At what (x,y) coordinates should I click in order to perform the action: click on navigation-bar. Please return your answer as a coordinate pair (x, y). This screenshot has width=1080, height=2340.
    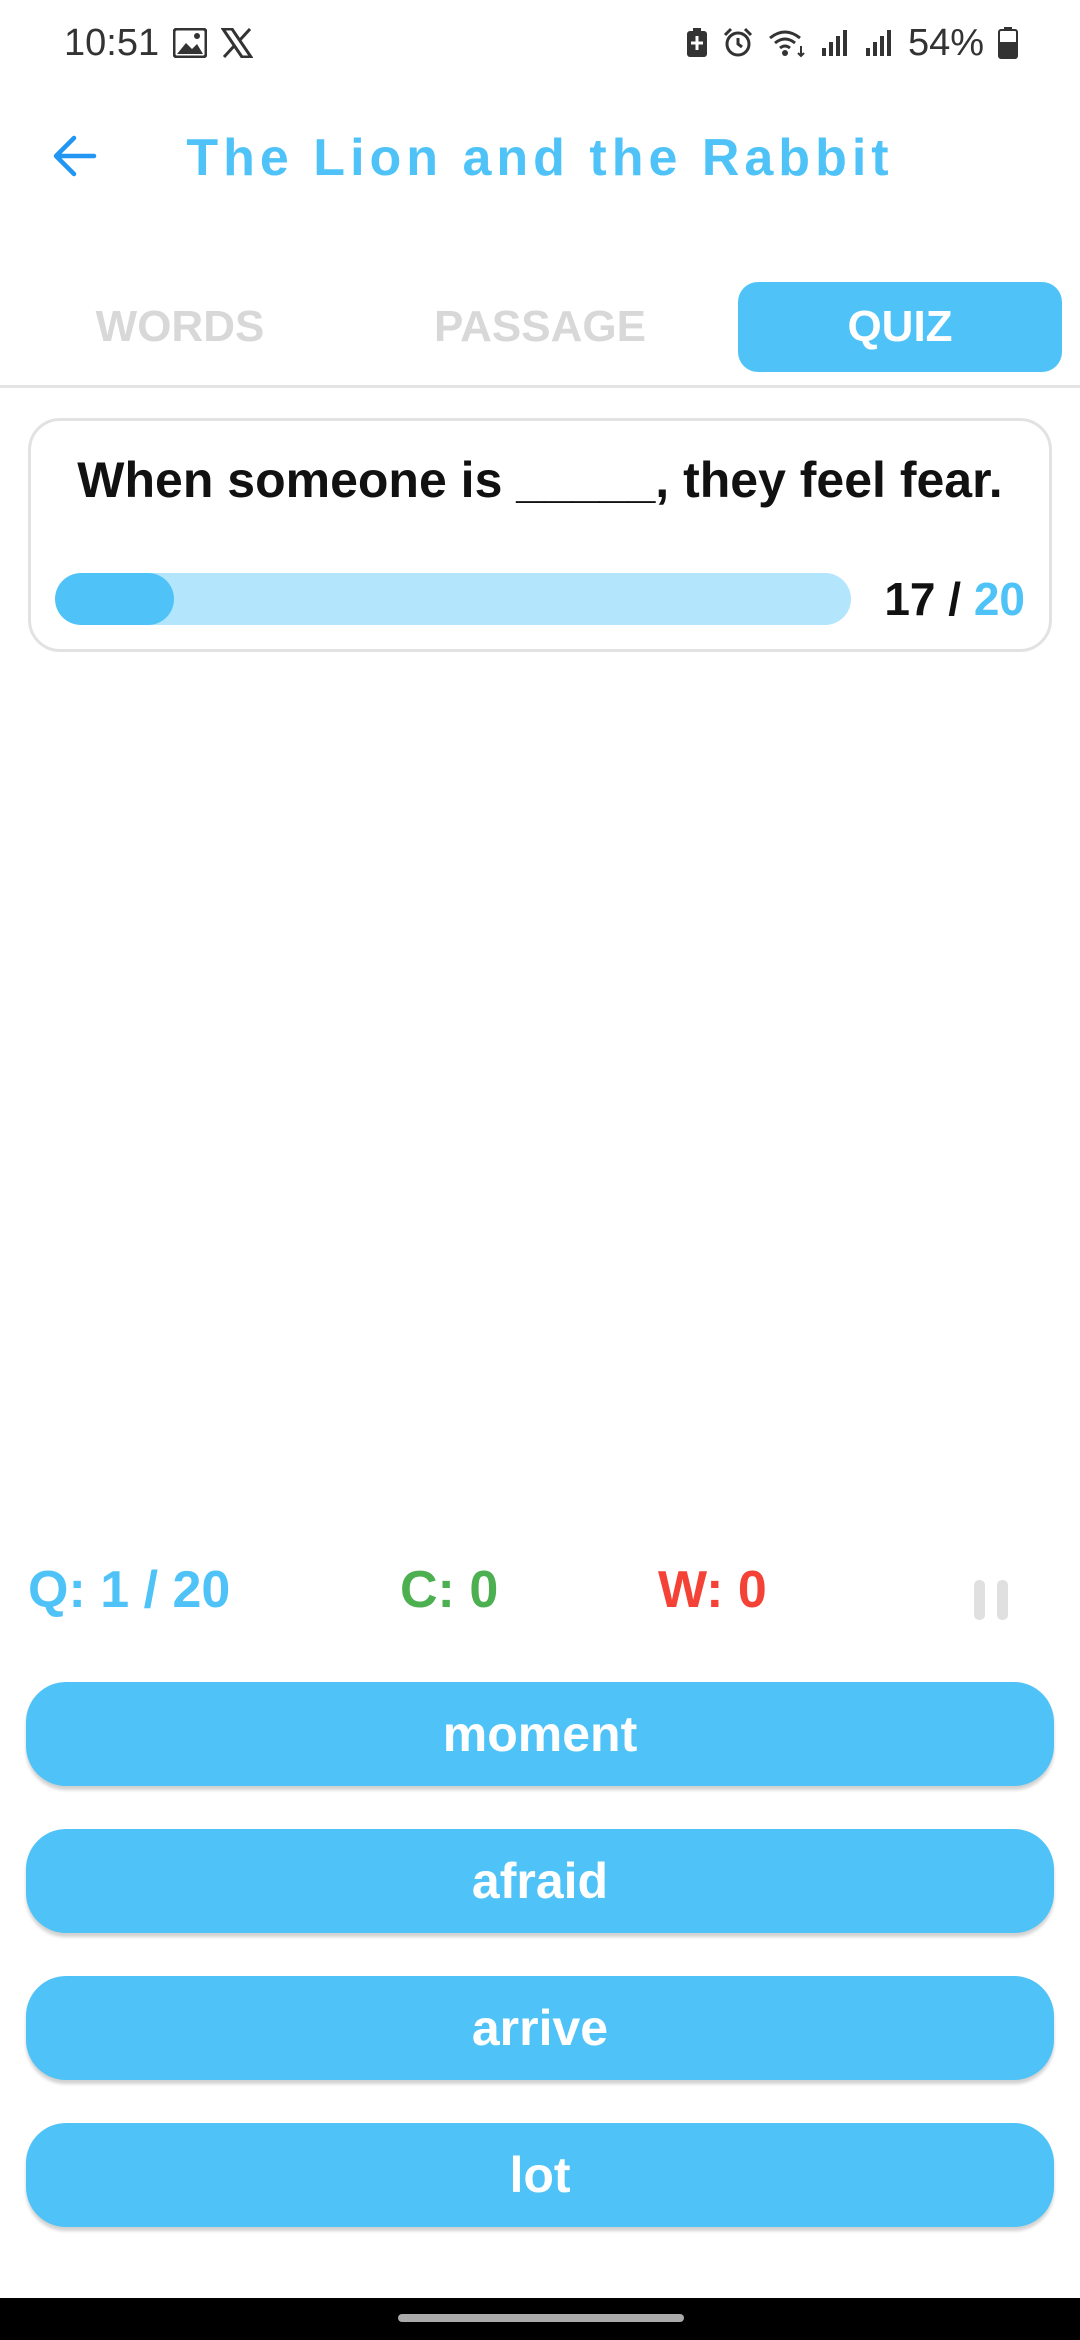
    Looking at the image, I should click on (540, 2319).